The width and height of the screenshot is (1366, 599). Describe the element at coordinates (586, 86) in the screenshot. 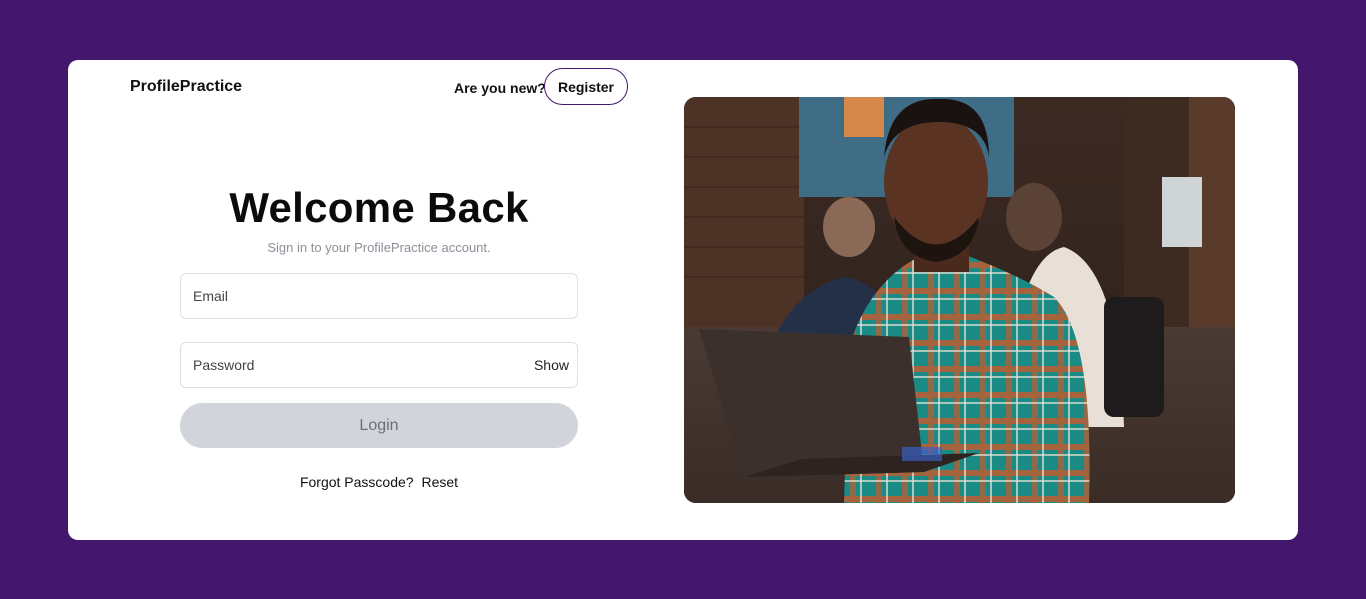

I see `register-button: Register` at that location.